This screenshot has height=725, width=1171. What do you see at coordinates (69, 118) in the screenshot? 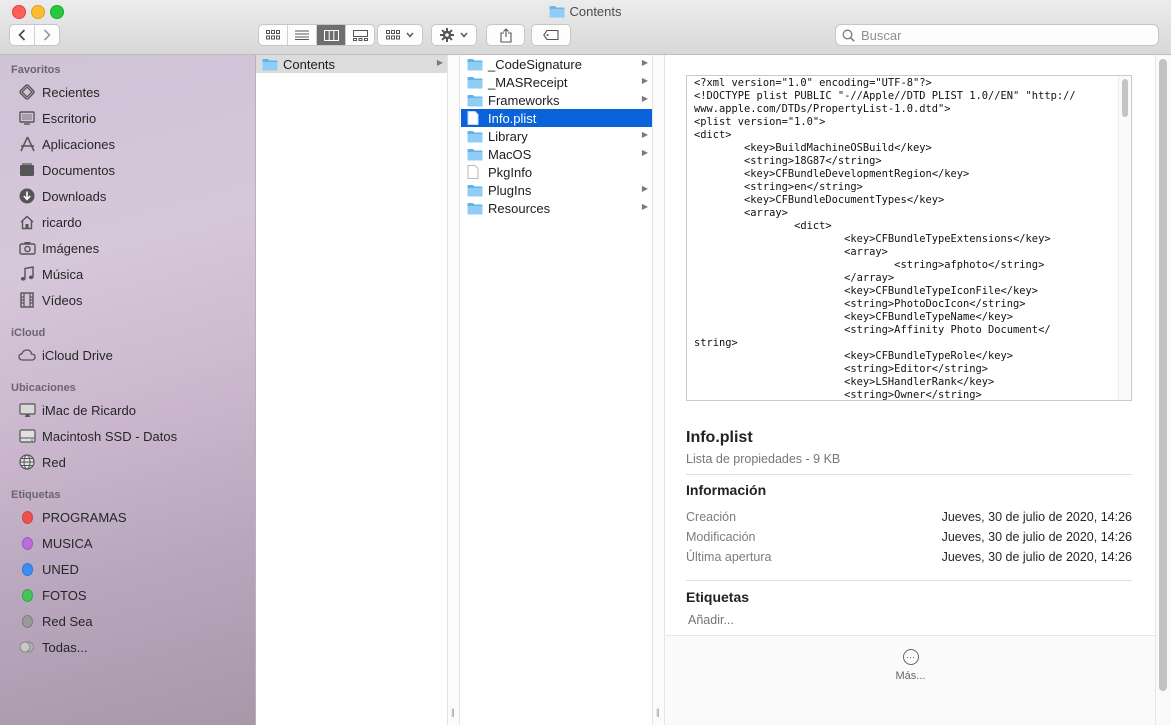
I see `sidebar-item-label: Escritorio` at bounding box center [69, 118].